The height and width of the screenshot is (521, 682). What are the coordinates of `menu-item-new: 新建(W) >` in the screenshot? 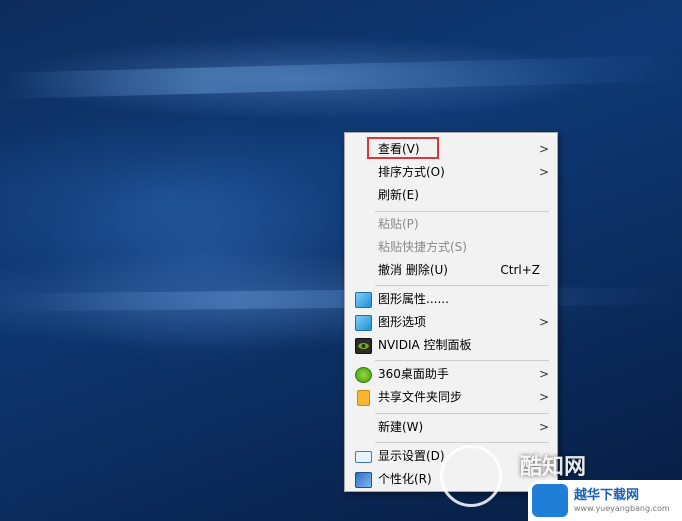 It's located at (451, 427).